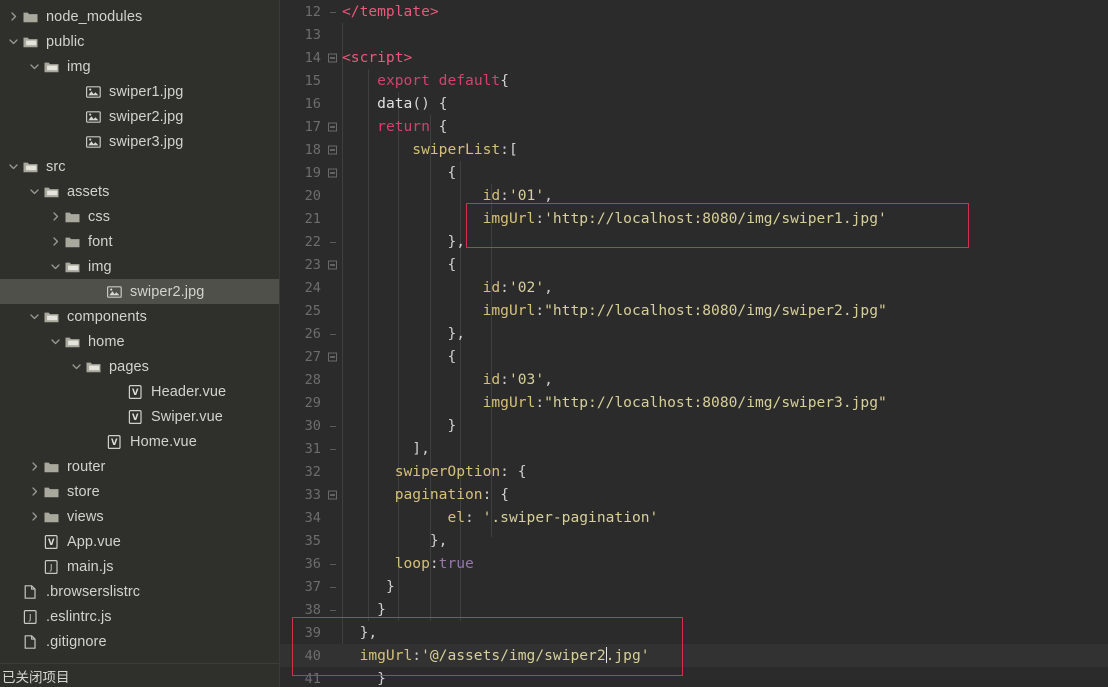 Image resolution: width=1108 pixels, height=687 pixels. Describe the element at coordinates (694, 287) in the screenshot. I see `code-line-24: 24 id:'02',` at that location.